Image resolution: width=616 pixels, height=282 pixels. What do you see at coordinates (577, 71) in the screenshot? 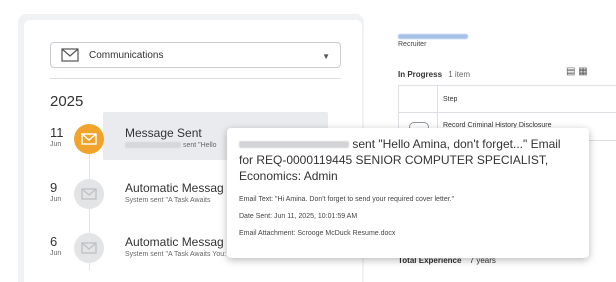
I see `table-tools: ▤ ▦` at bounding box center [577, 71].